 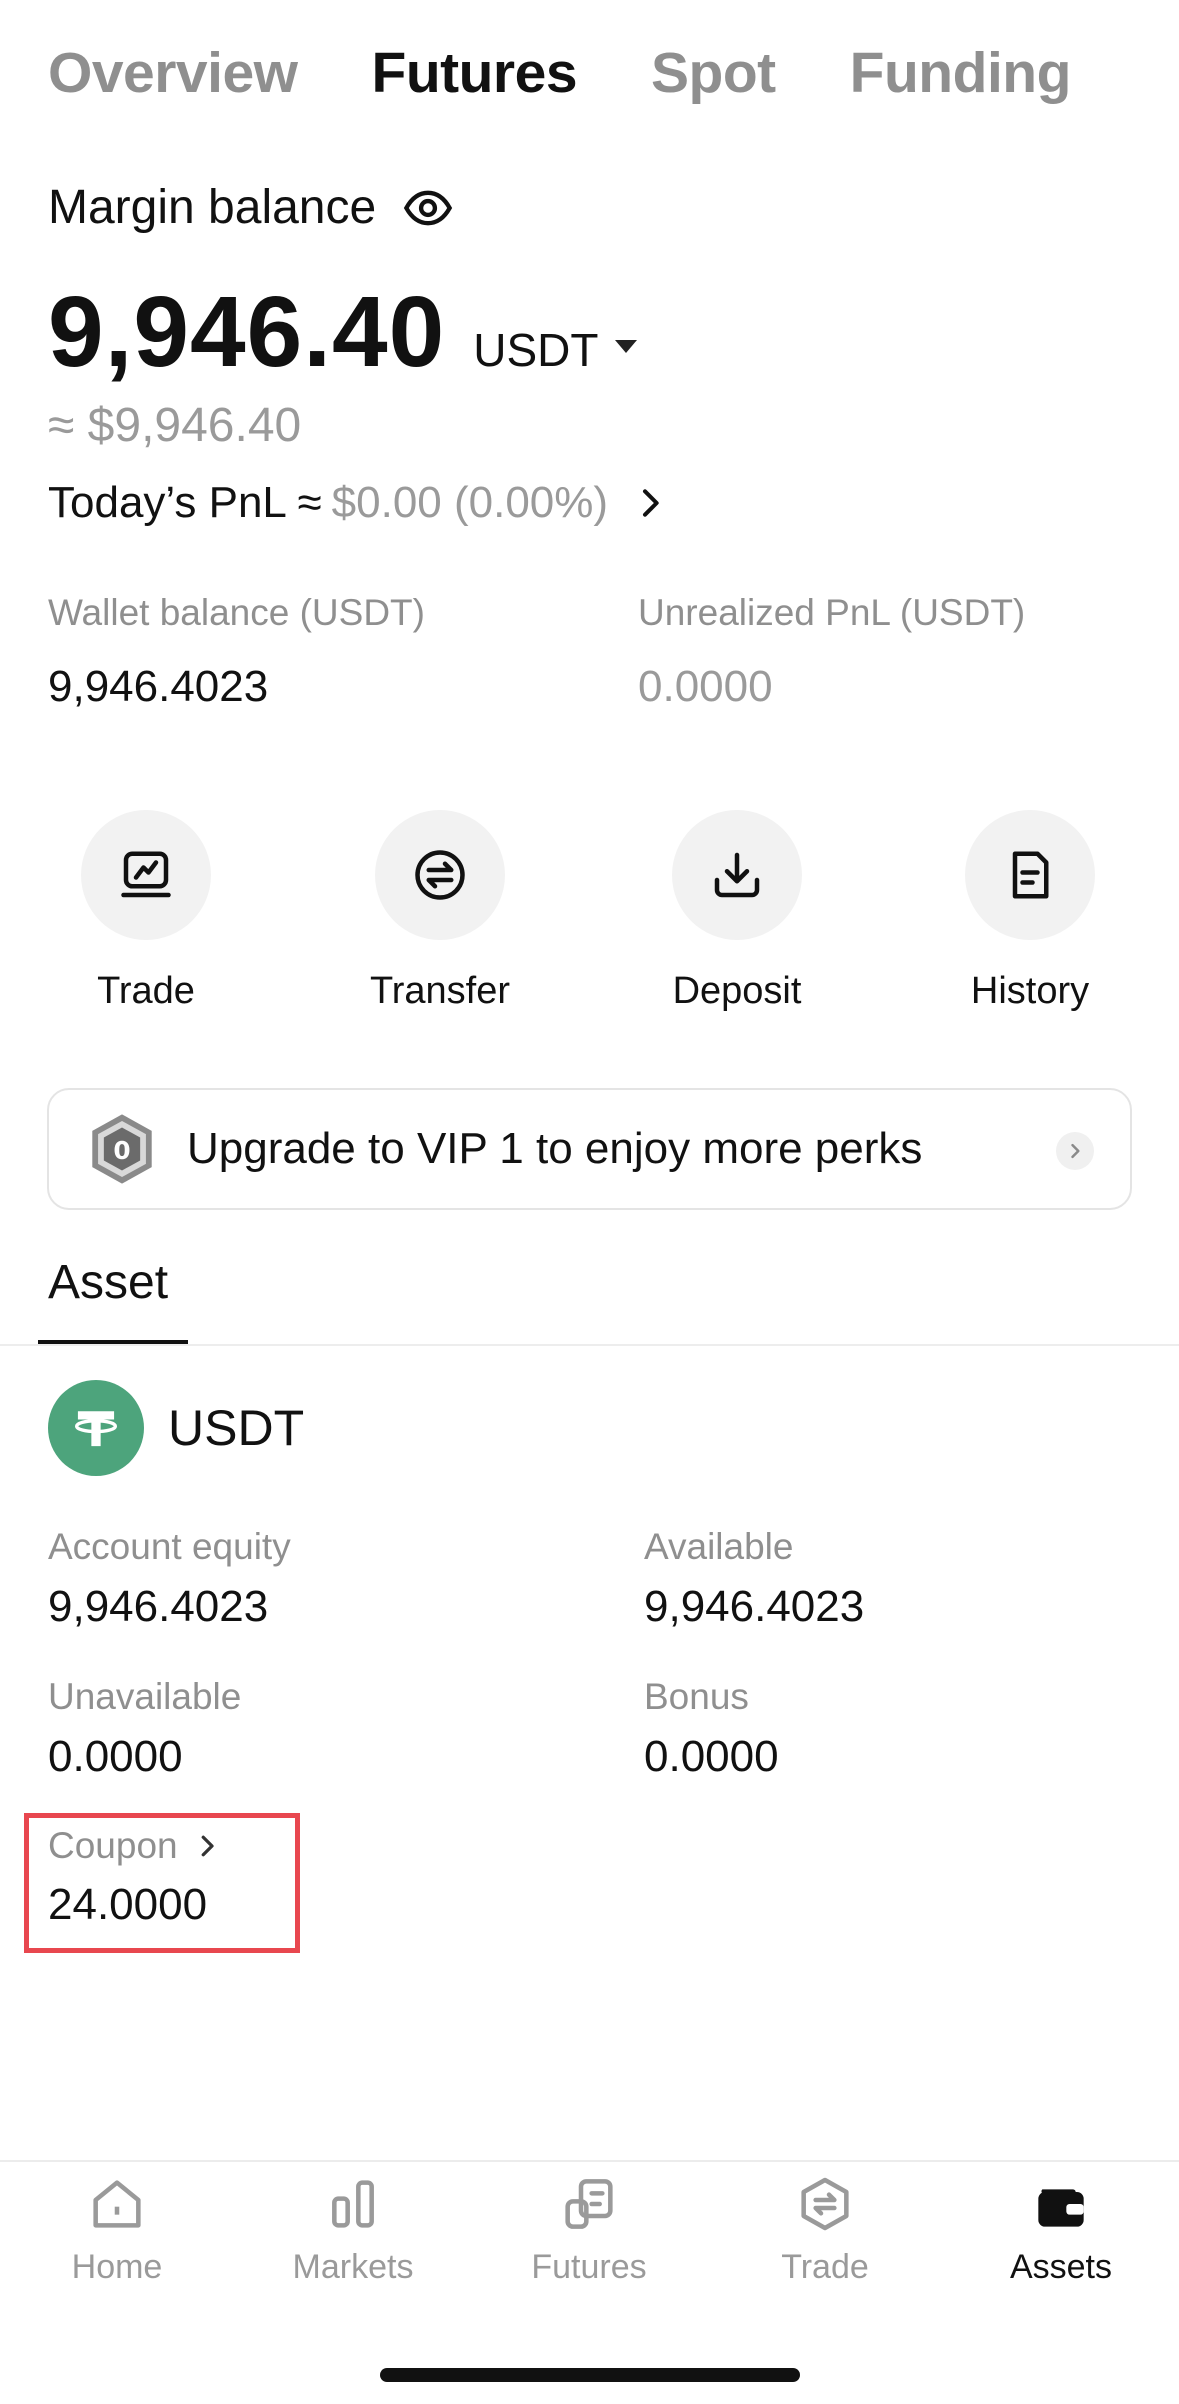 I want to click on deposit-action-button: Deposit, so click(x=737, y=911).